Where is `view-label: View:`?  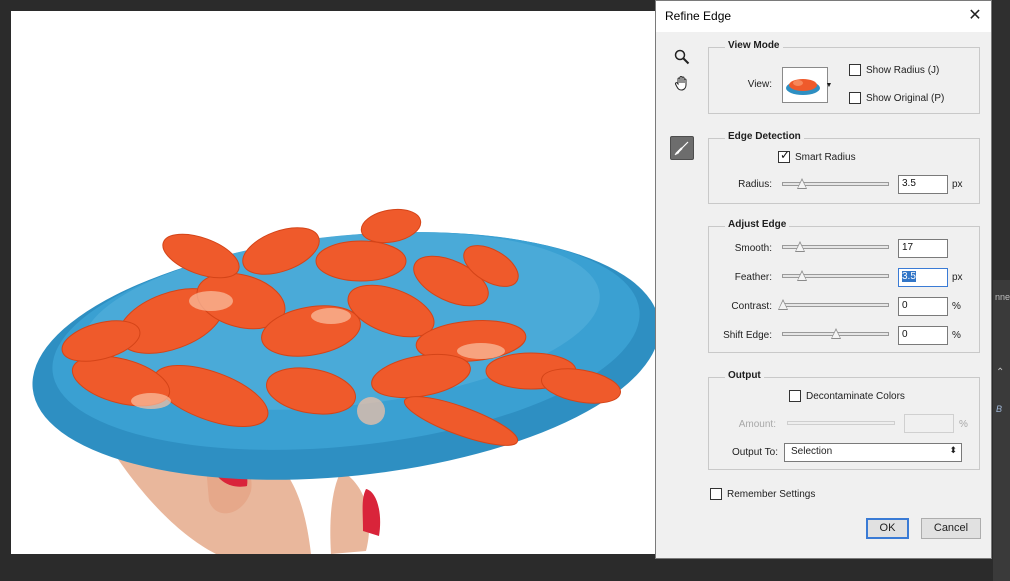 view-label: View: is located at coordinates (759, 84).